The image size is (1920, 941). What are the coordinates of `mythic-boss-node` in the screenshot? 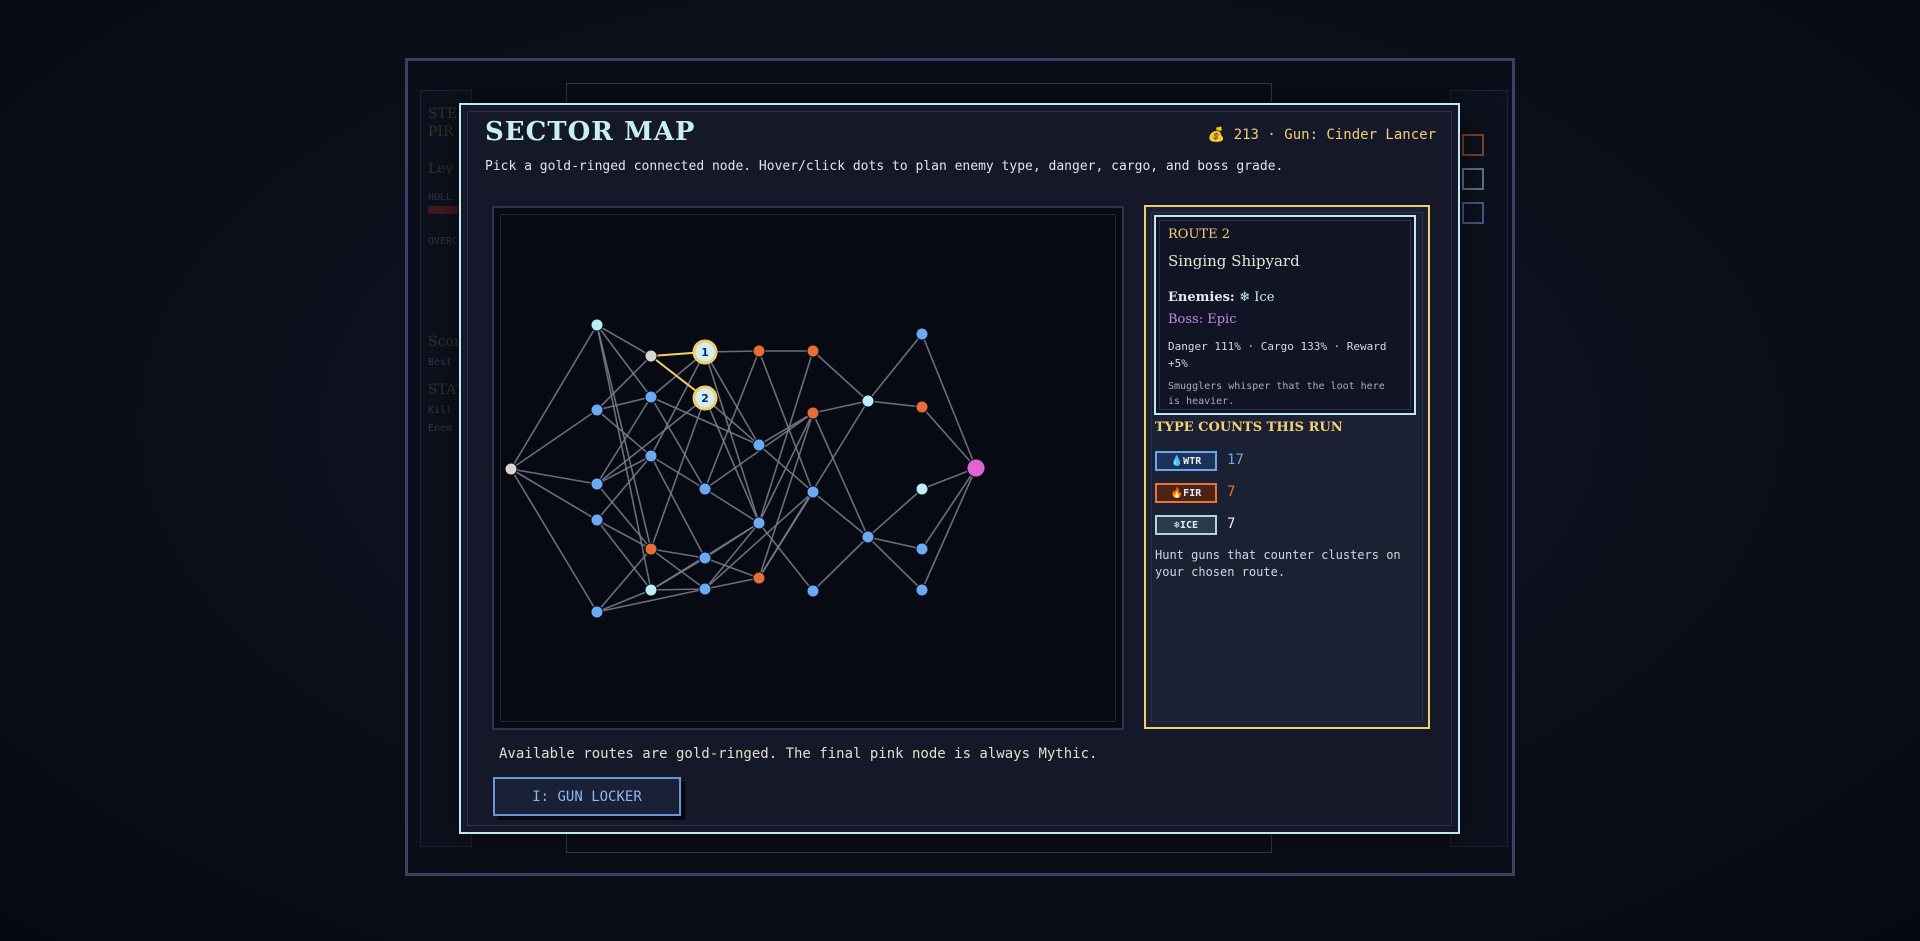 It's located at (976, 468).